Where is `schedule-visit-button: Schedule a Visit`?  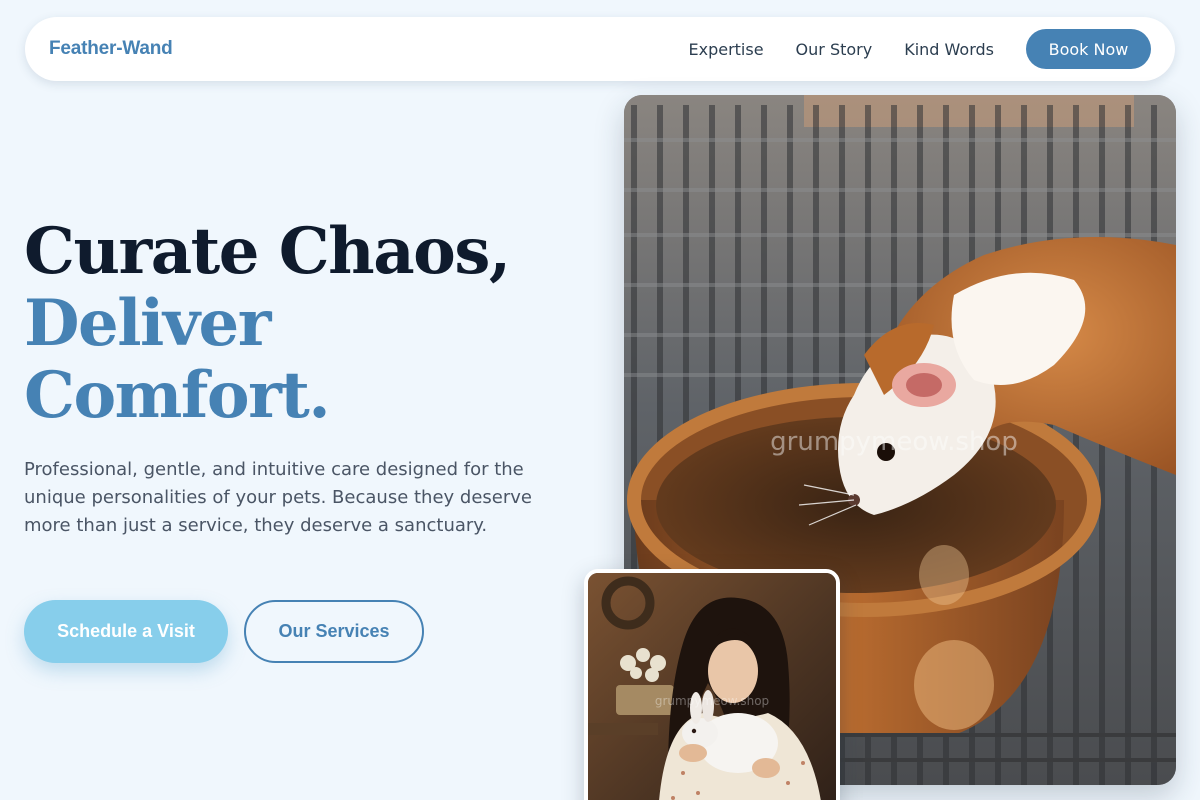
schedule-visit-button: Schedule a Visit is located at coordinates (126, 631).